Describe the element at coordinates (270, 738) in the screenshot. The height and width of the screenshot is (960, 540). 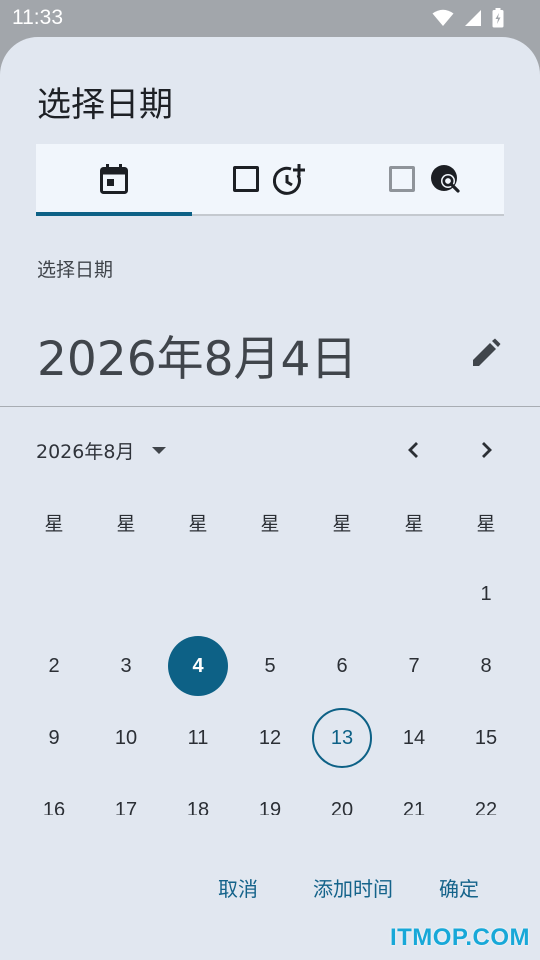
I see `day-cell: 12` at that location.